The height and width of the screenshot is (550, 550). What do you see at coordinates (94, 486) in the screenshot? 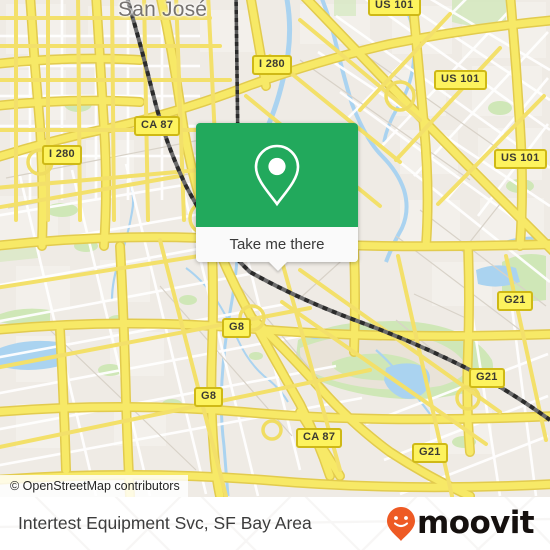
I see `osm-attribution: © OpenStreetMap contributors` at bounding box center [94, 486].